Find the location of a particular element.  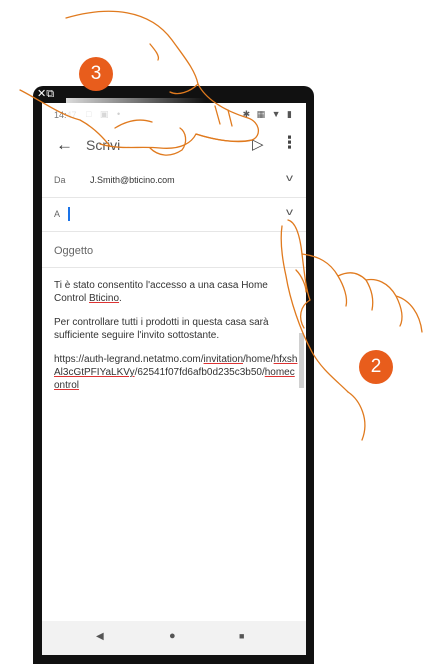

step-badge: 2 is located at coordinates (376, 367).